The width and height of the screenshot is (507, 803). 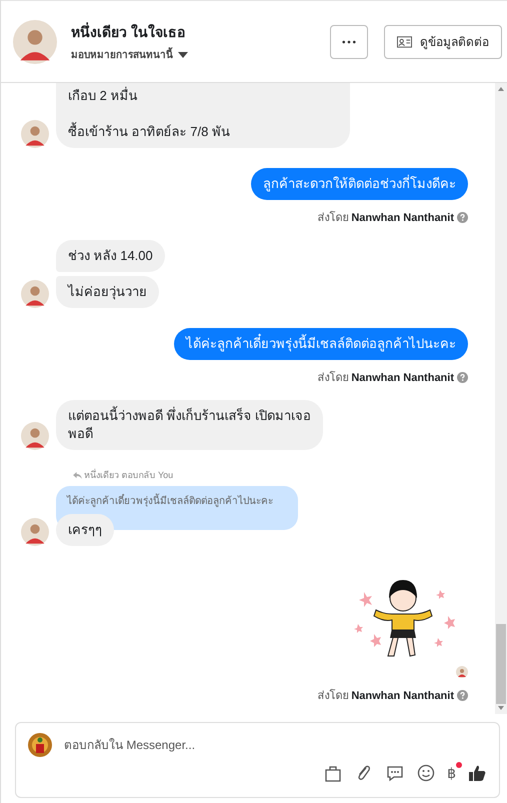 I want to click on message-bubble: เกือบ 2 หมื่น ซื้อเข้าร้าน อาทิตย์ละ 7/8 พัน, so click(x=203, y=115).